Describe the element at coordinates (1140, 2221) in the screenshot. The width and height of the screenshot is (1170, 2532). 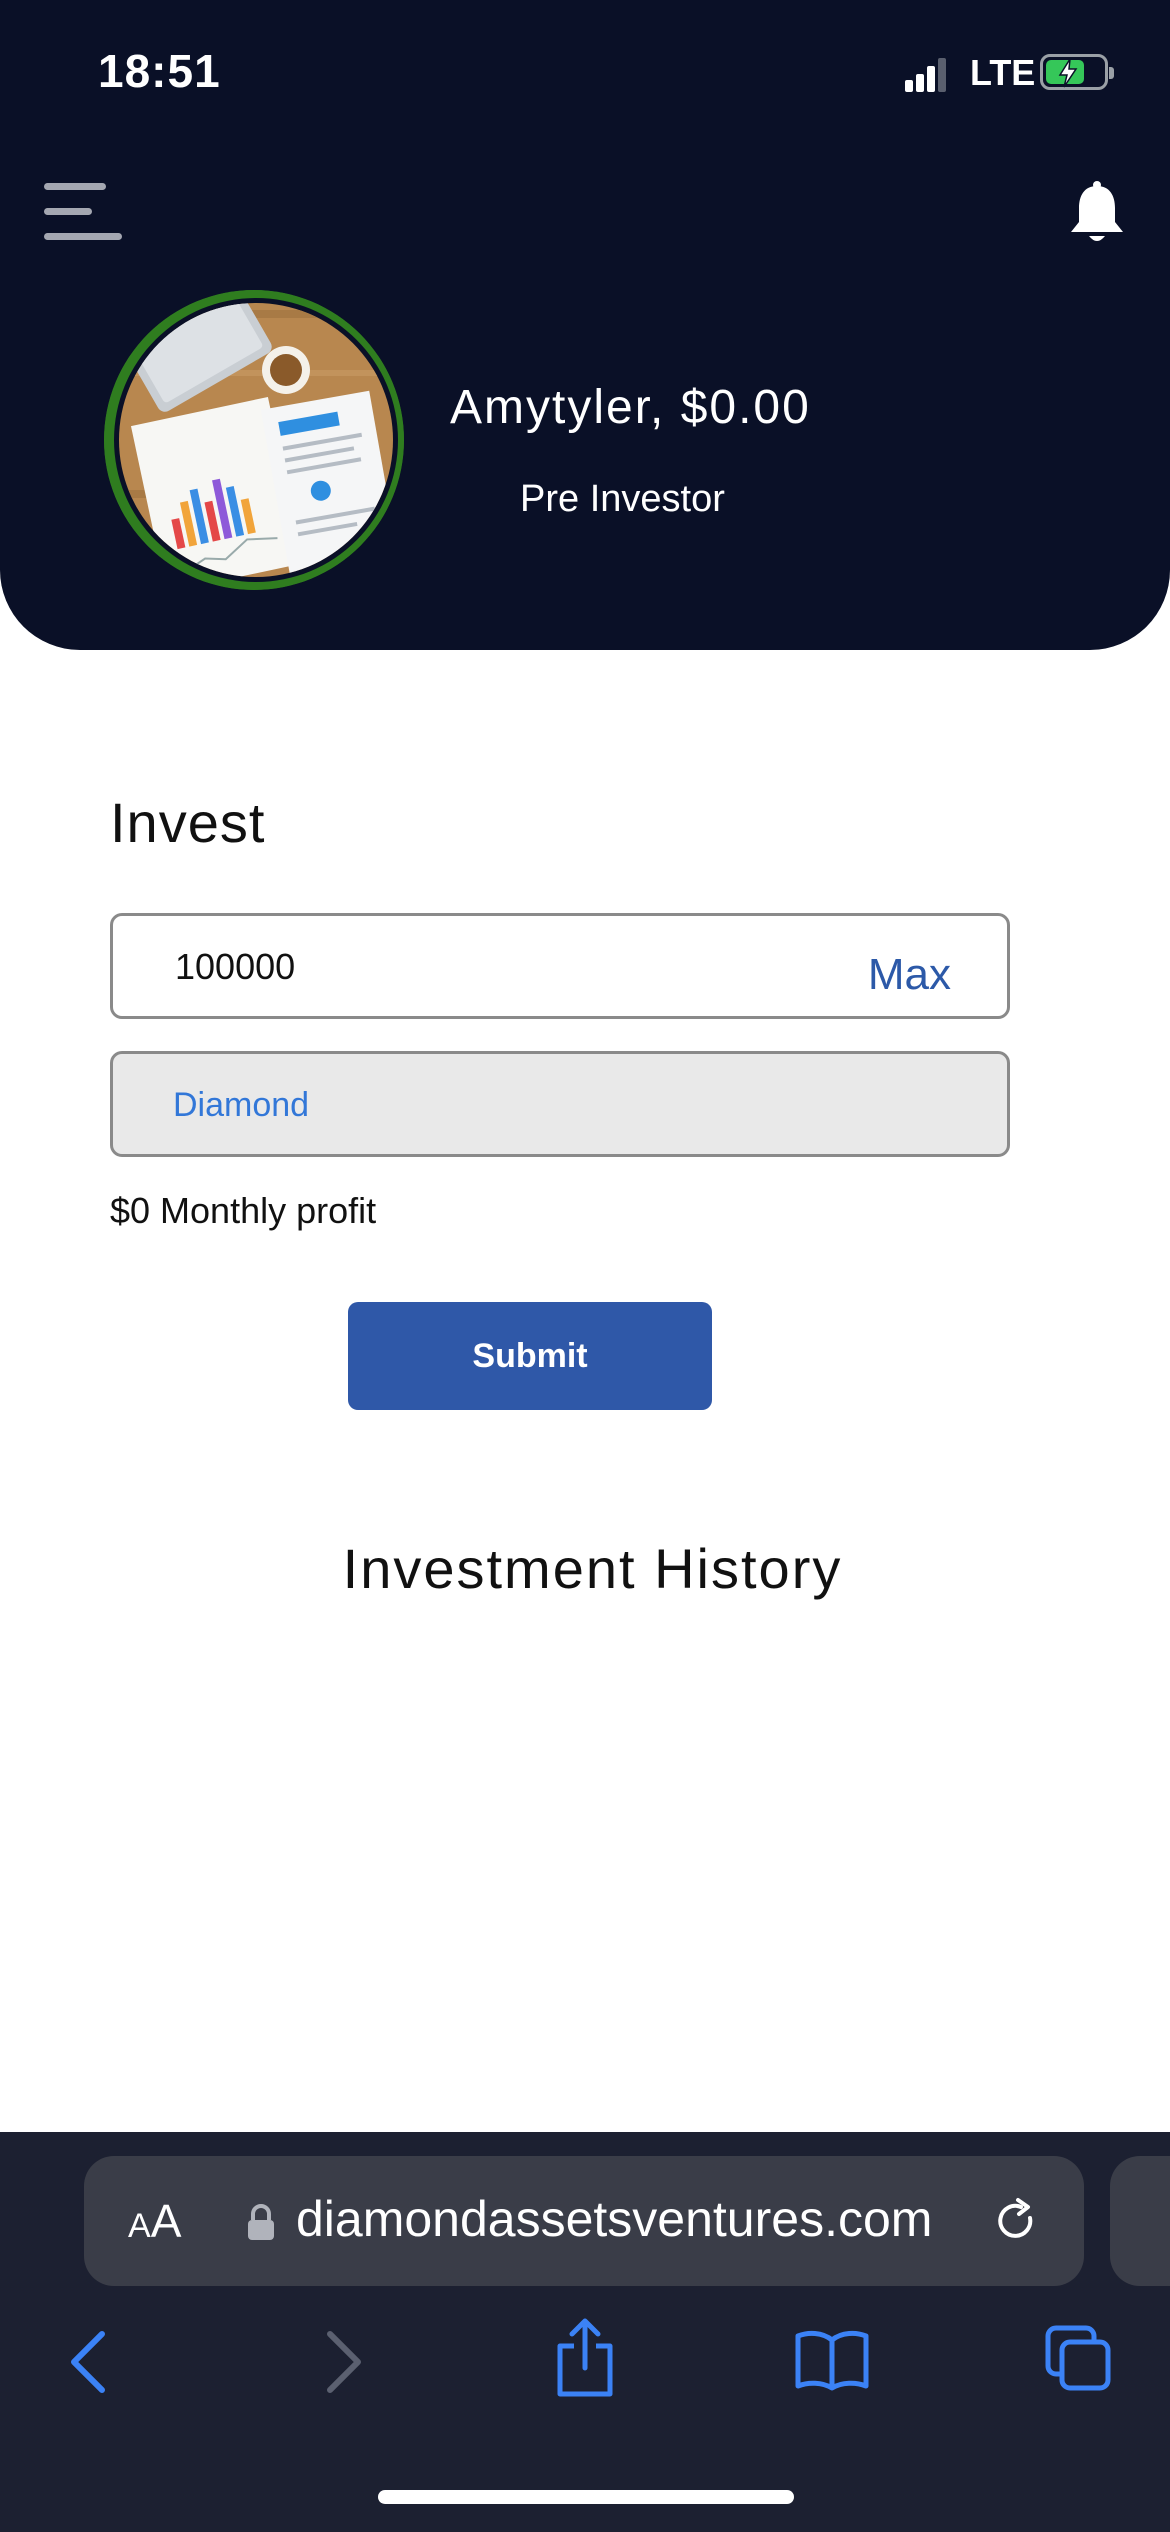
I see `next-tab-preview` at that location.